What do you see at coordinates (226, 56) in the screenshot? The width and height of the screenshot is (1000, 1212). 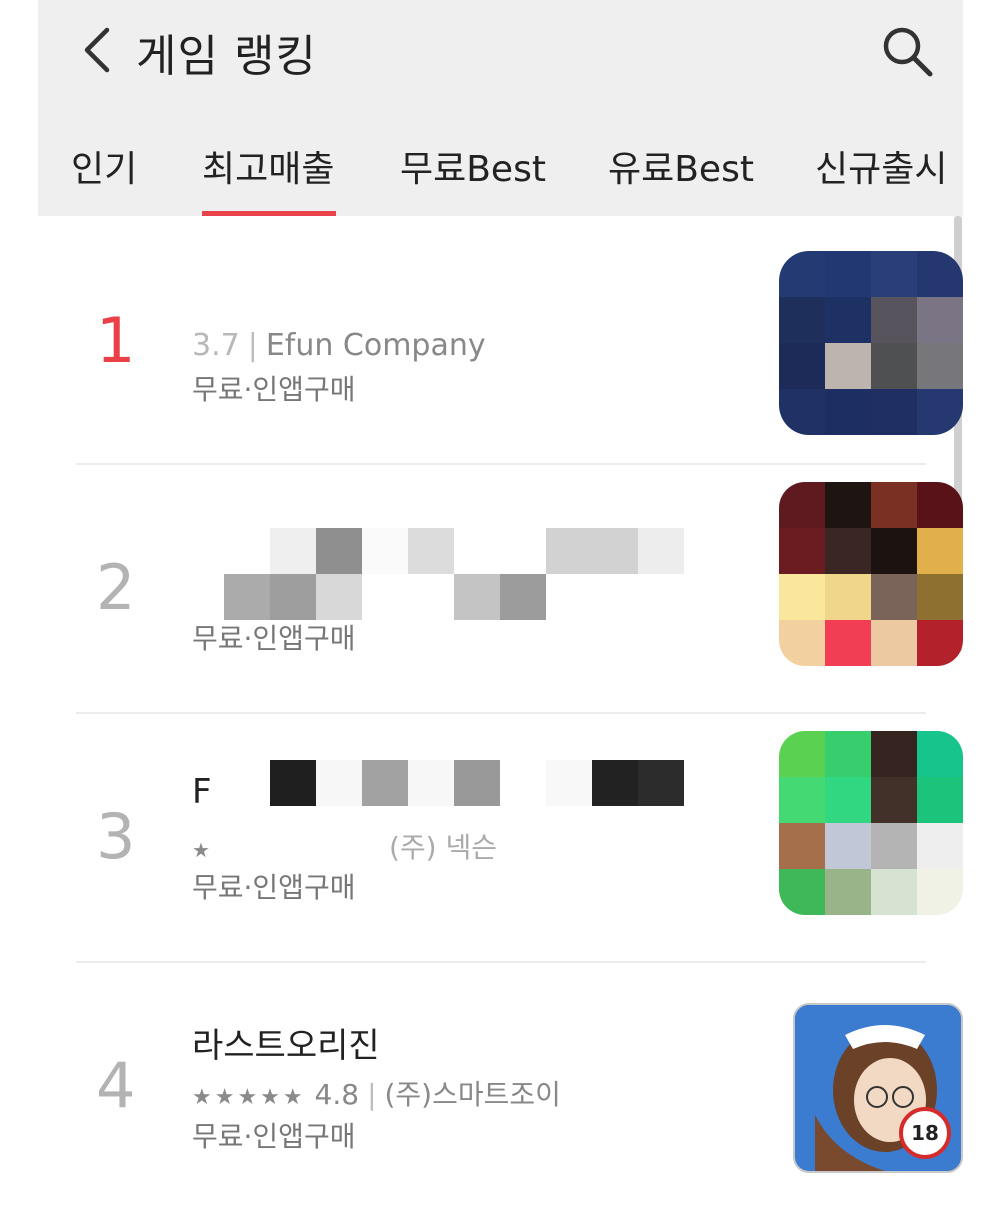 I see `page-title: 게임 랭킹` at bounding box center [226, 56].